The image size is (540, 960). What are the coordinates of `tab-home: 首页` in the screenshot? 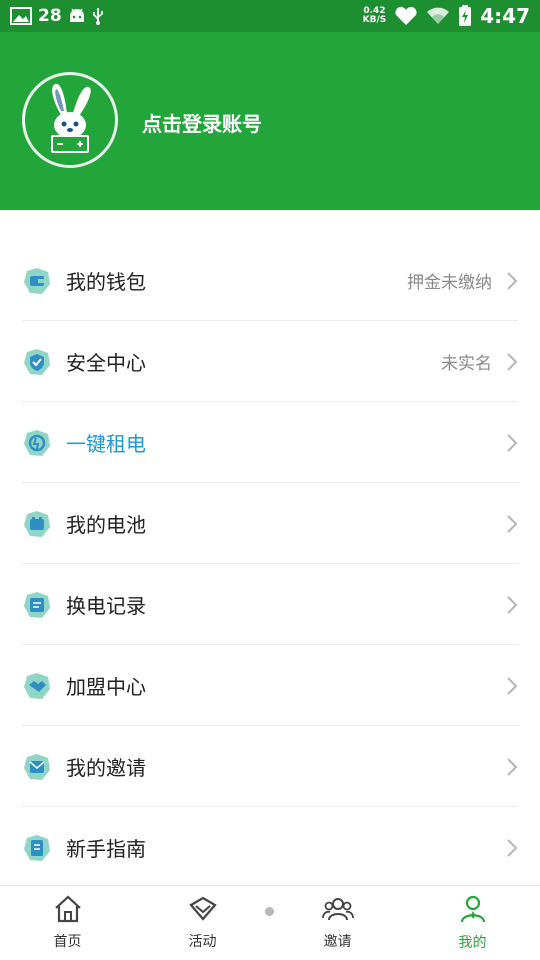 It's located at (67, 923).